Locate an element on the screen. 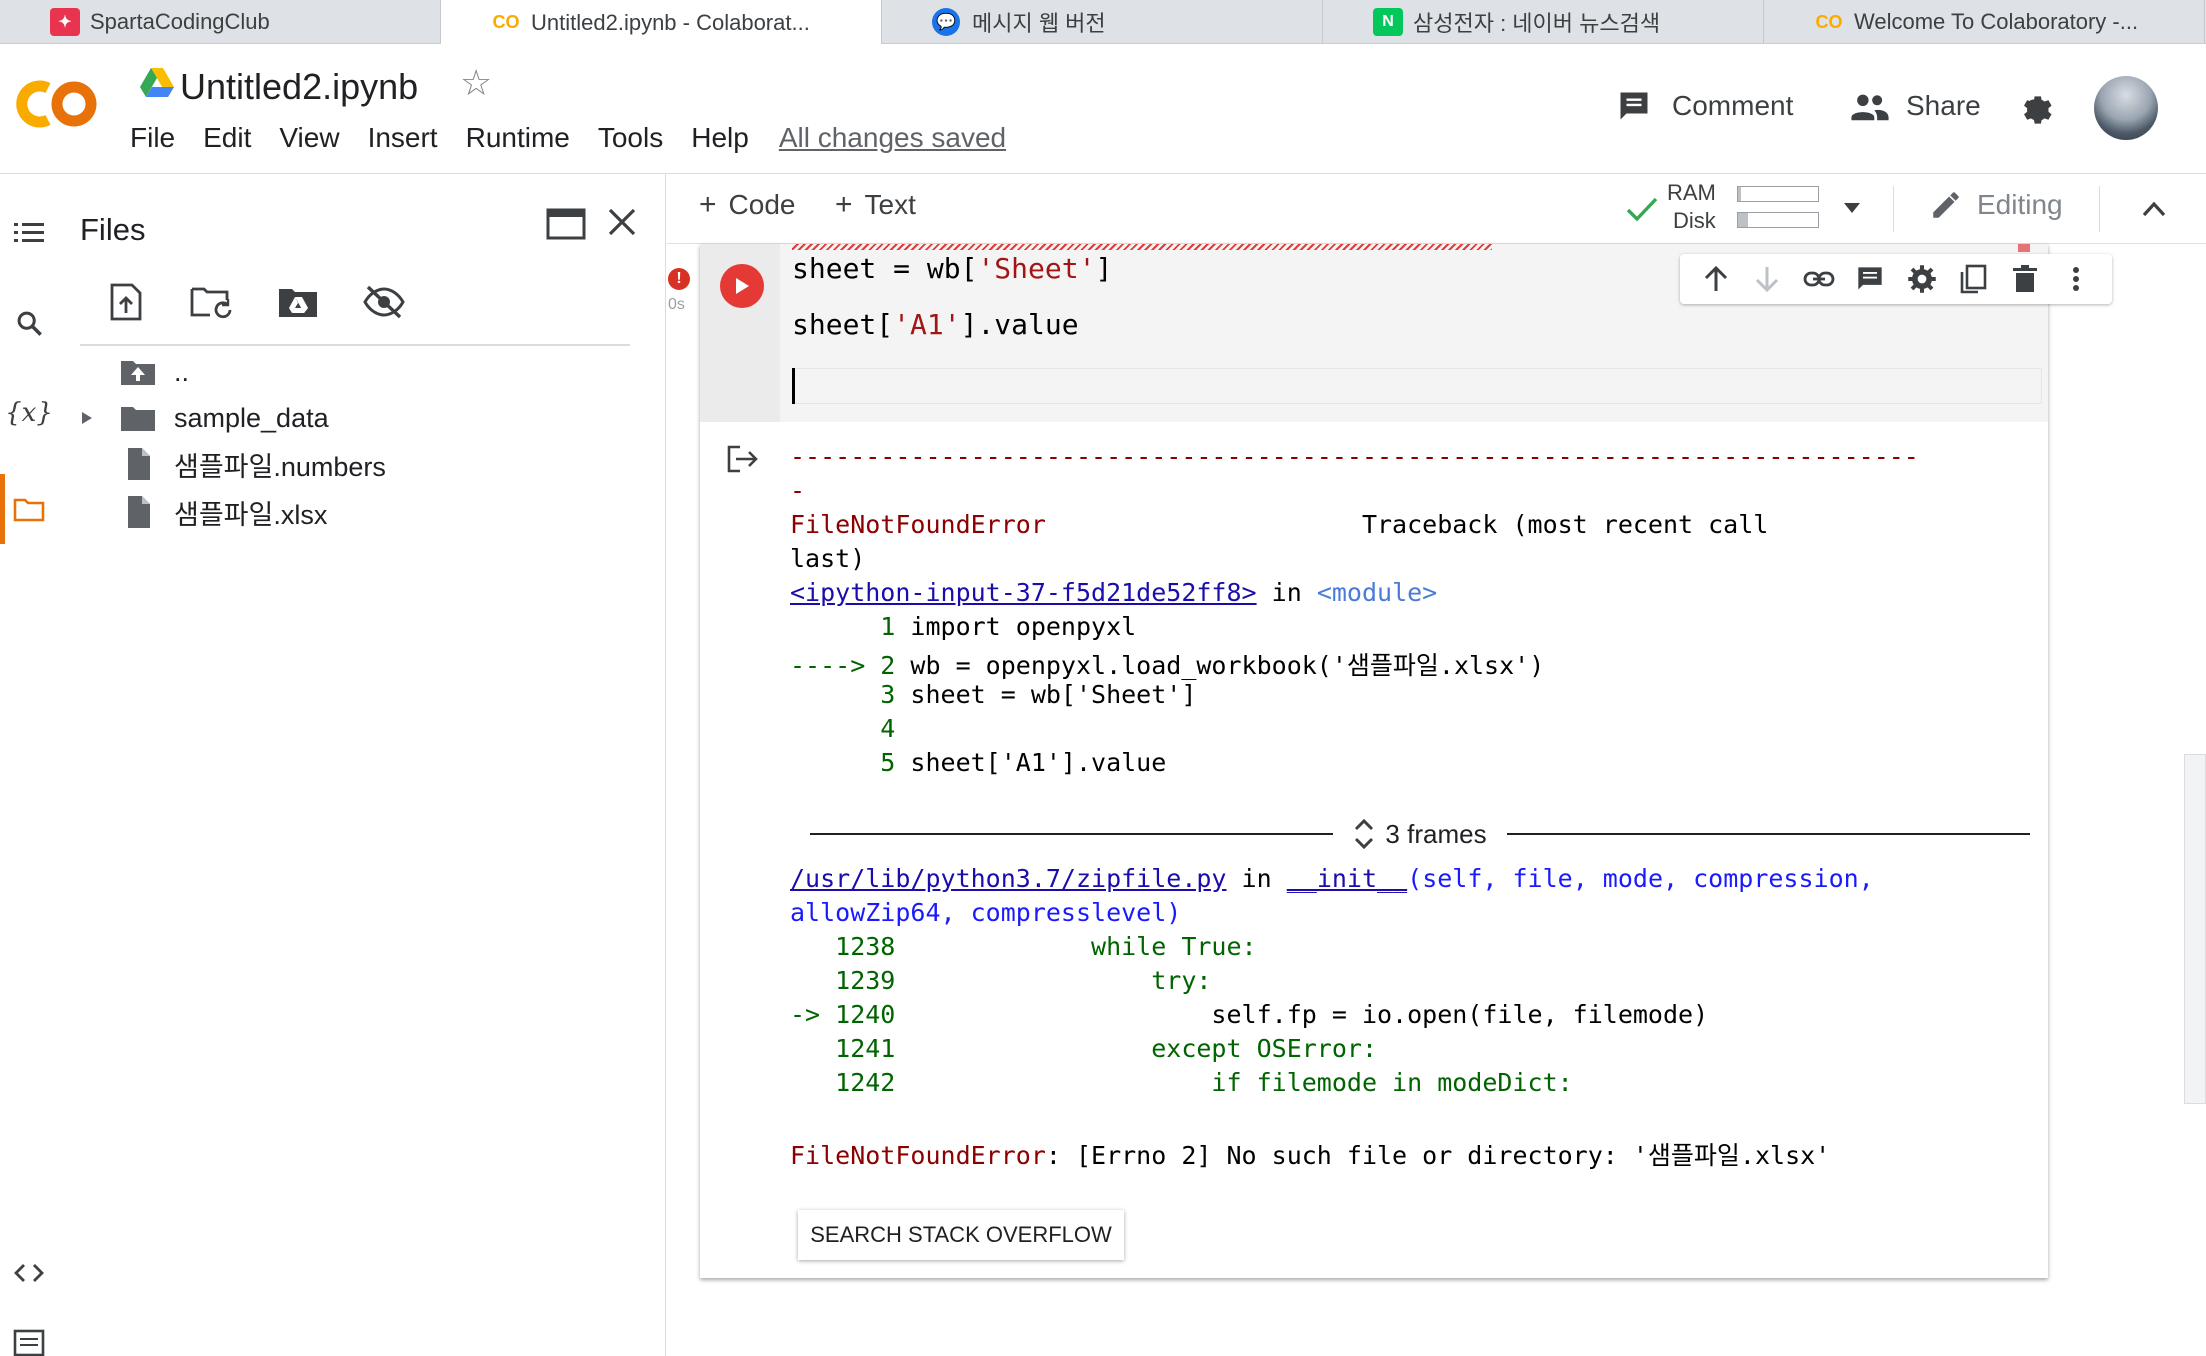 This screenshot has height=1356, width=2206. code-snippets-icon is located at coordinates (29, 1273).